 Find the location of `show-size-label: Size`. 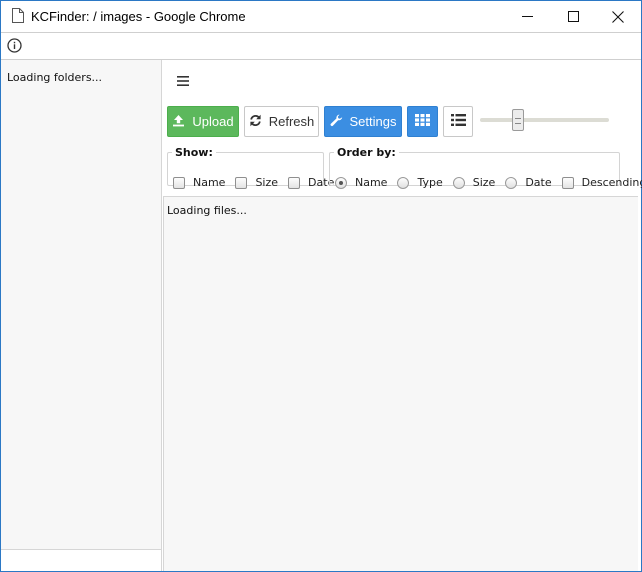

show-size-label: Size is located at coordinates (266, 182).